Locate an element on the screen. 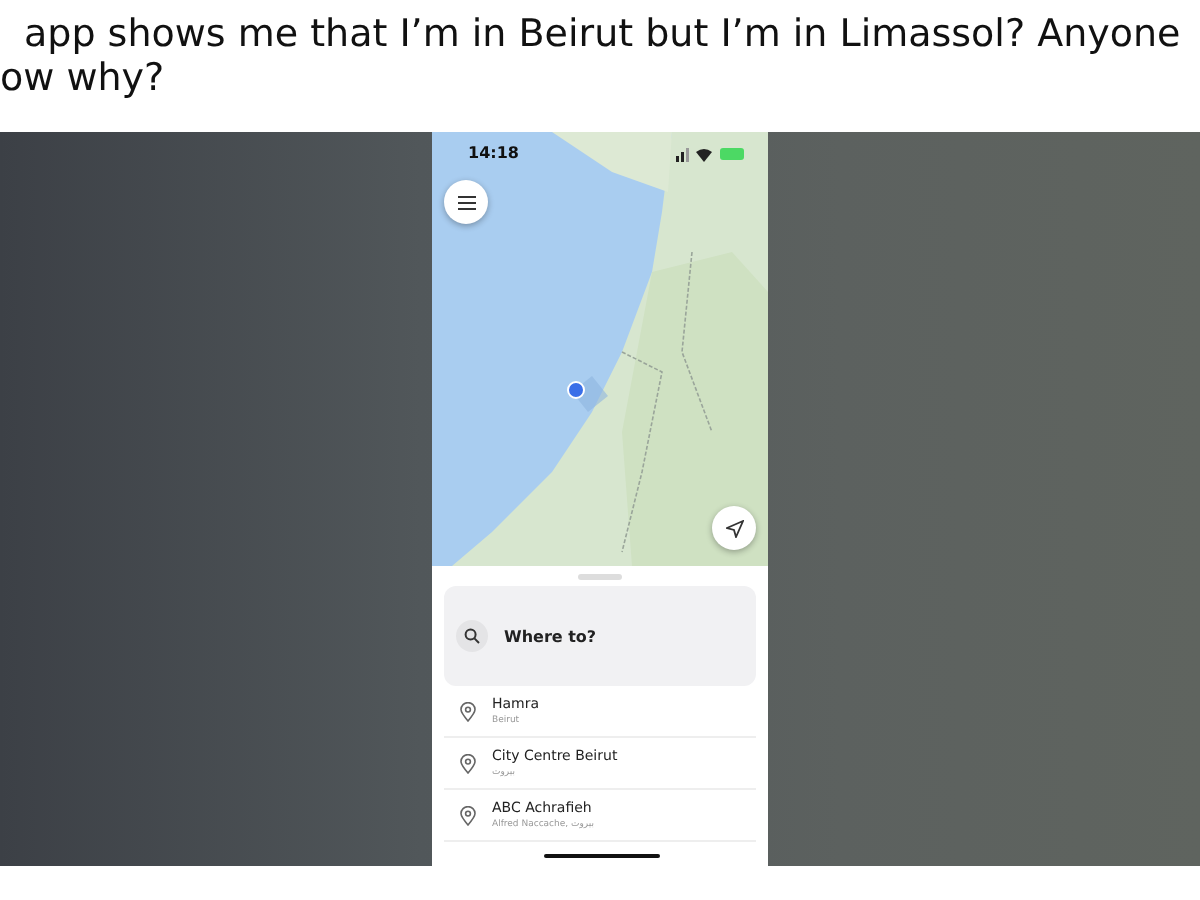 The height and width of the screenshot is (900, 1200). home-indicator is located at coordinates (602, 856).